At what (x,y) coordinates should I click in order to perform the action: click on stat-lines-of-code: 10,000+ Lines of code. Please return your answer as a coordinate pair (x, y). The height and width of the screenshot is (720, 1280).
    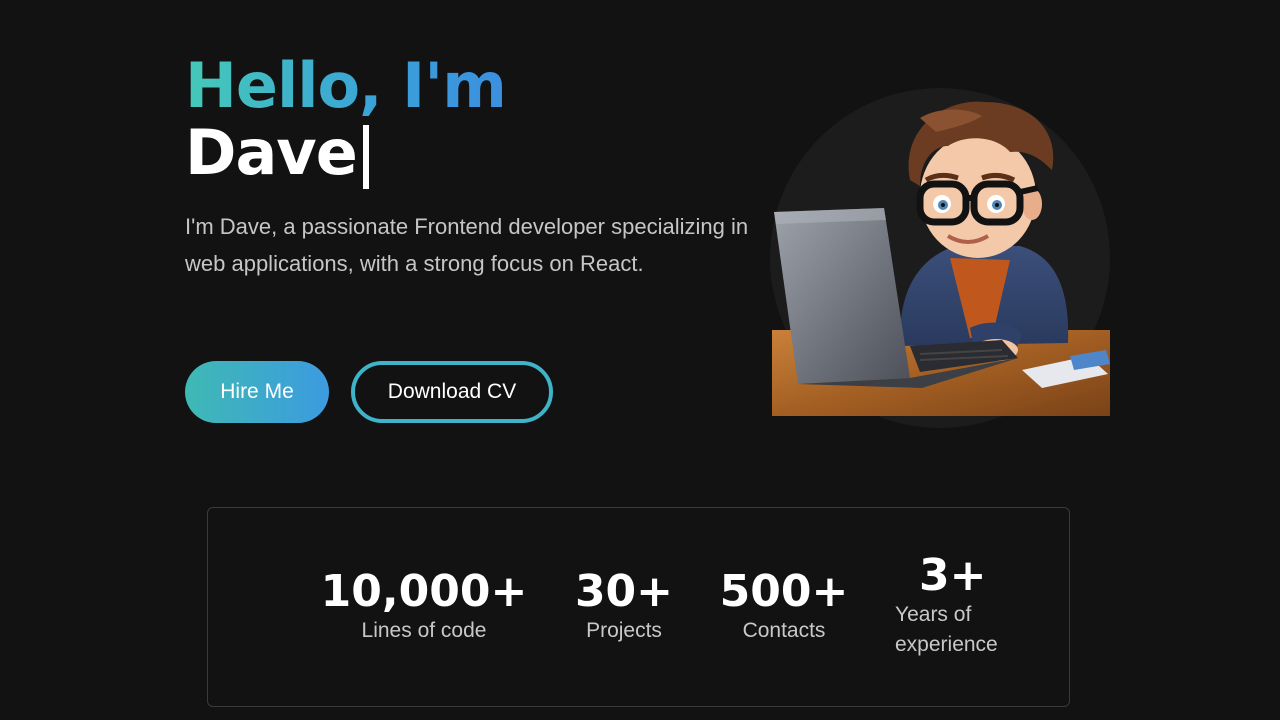
    Looking at the image, I should click on (424, 607).